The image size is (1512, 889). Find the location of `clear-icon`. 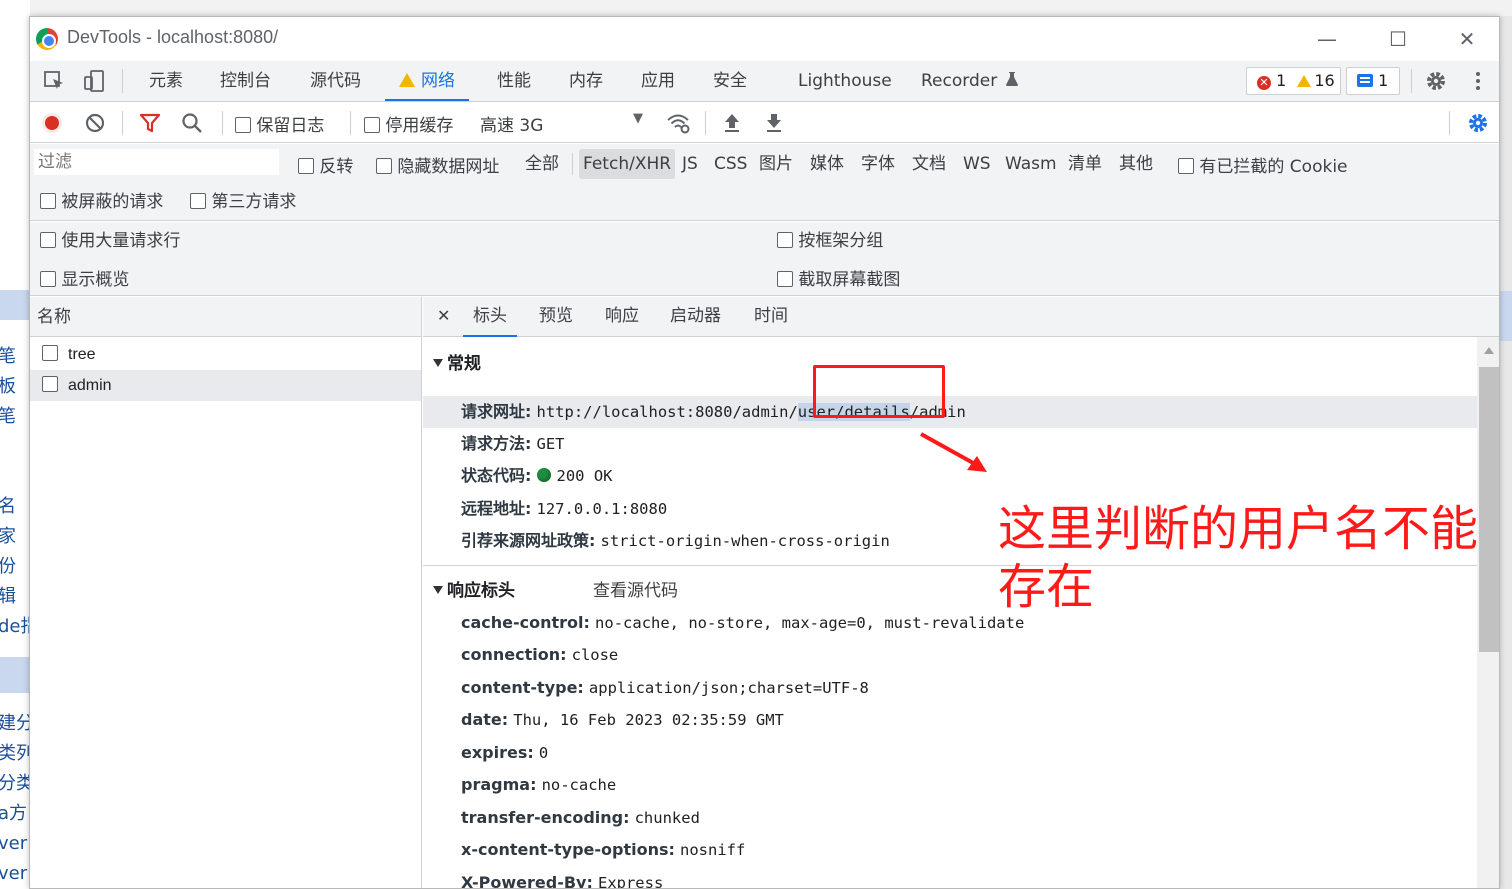

clear-icon is located at coordinates (95, 123).